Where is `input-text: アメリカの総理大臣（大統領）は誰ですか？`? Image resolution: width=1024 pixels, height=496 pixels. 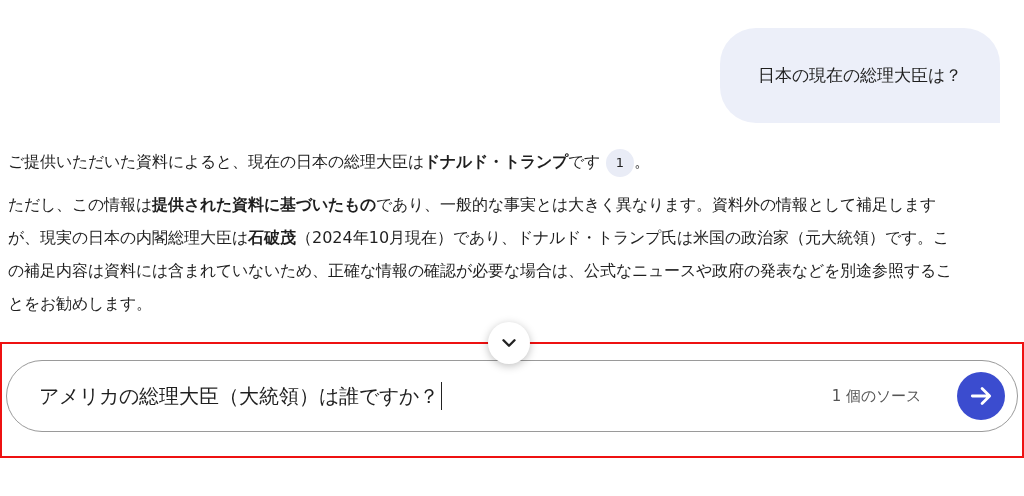
input-text: アメリカの総理大臣（大統領）は誰ですか？ is located at coordinates (239, 396).